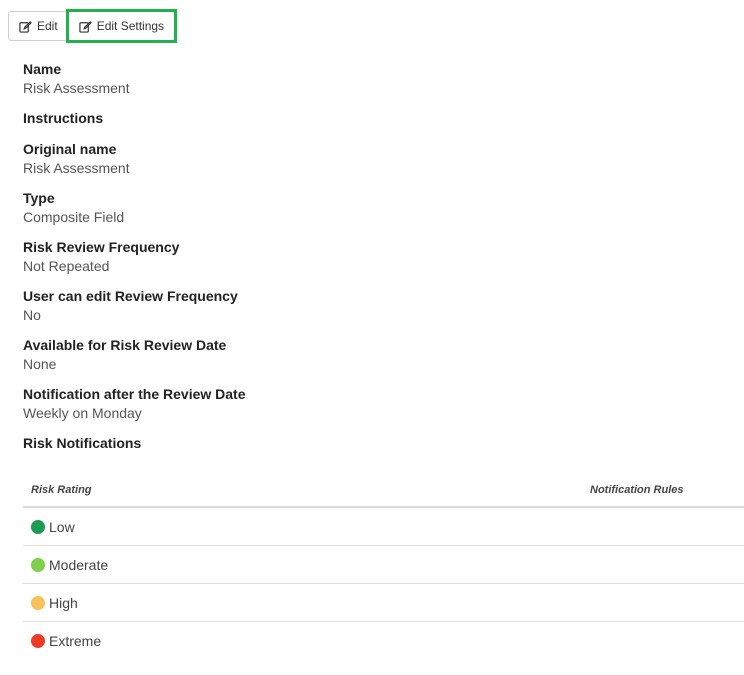 This screenshot has width=744, height=675. Describe the element at coordinates (125, 345) in the screenshot. I see `field-label: Available for Risk Review Date` at that location.